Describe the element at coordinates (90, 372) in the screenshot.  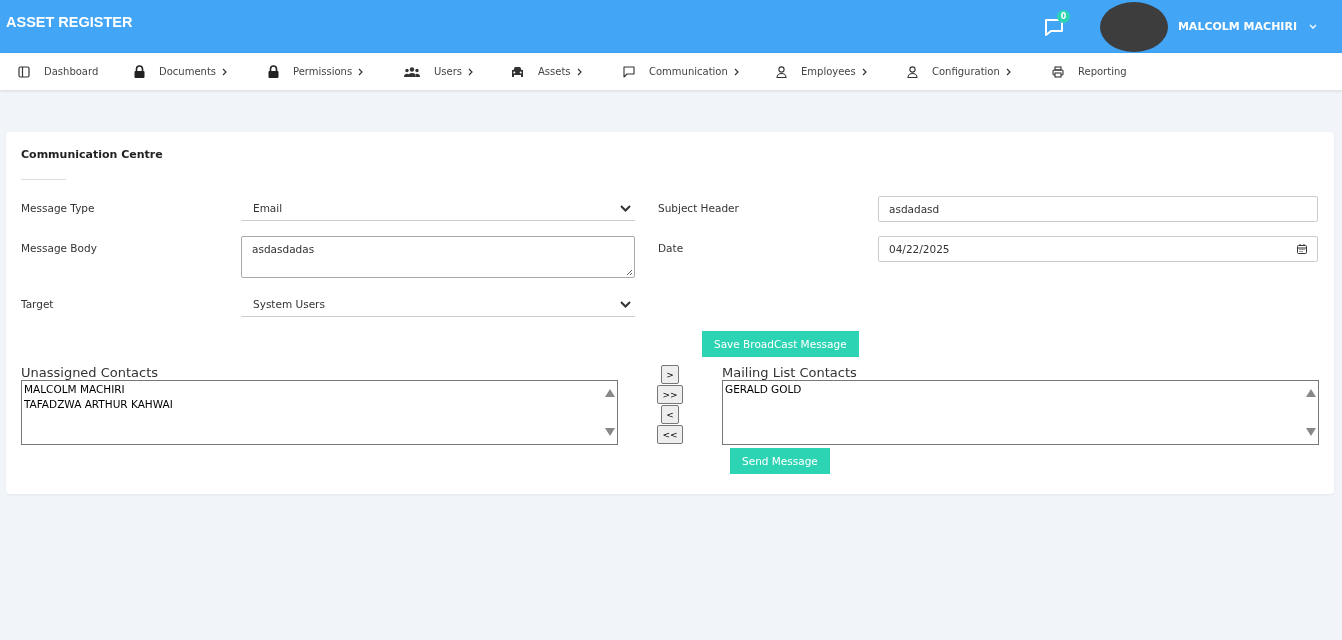
I see `list-title: Unassigned Contacts` at that location.